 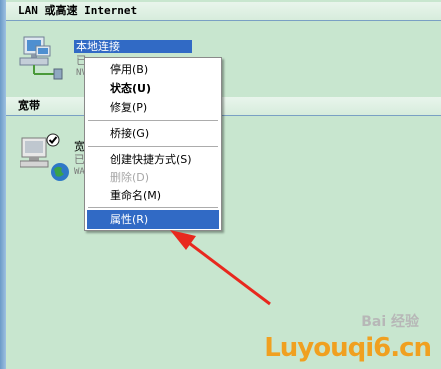 What do you see at coordinates (348, 348) in the screenshot?
I see `site-watermark: Luyouqi6.cn` at bounding box center [348, 348].